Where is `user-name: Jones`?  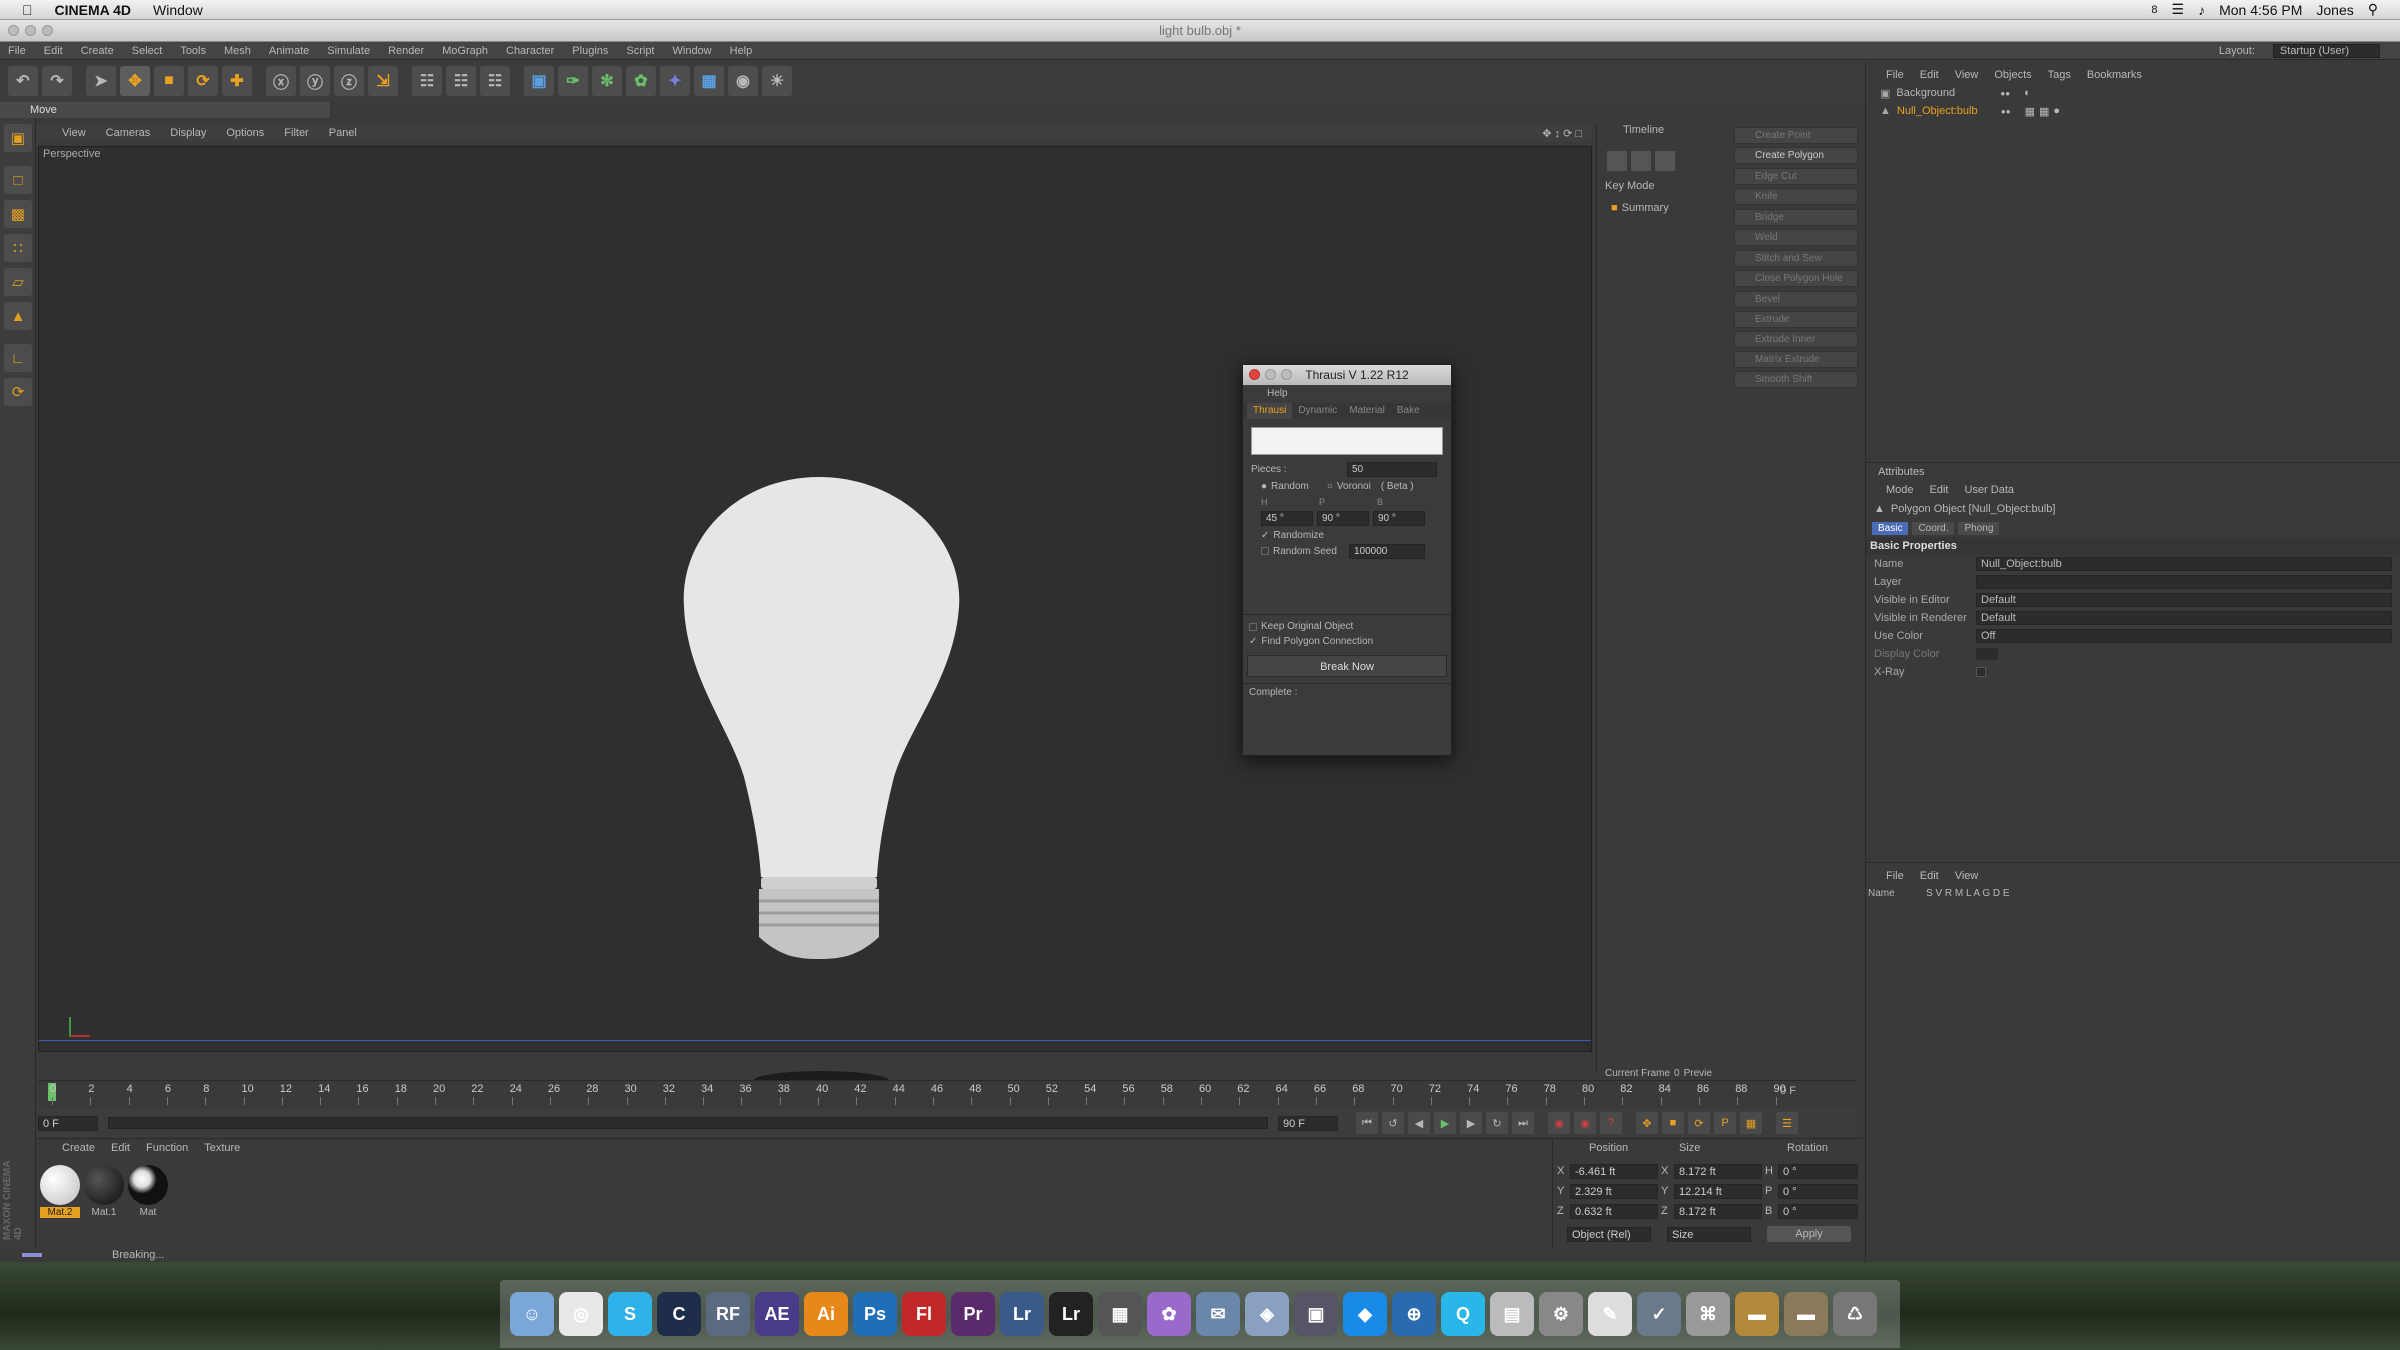
user-name: Jones is located at coordinates (2334, 10).